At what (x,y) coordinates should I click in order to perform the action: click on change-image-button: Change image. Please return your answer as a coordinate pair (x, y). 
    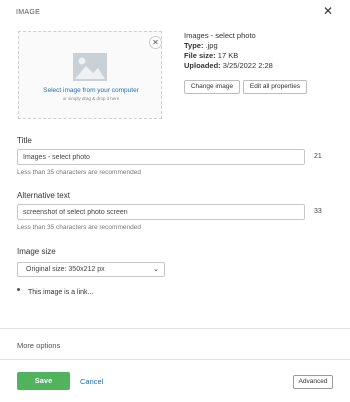
    Looking at the image, I should click on (212, 87).